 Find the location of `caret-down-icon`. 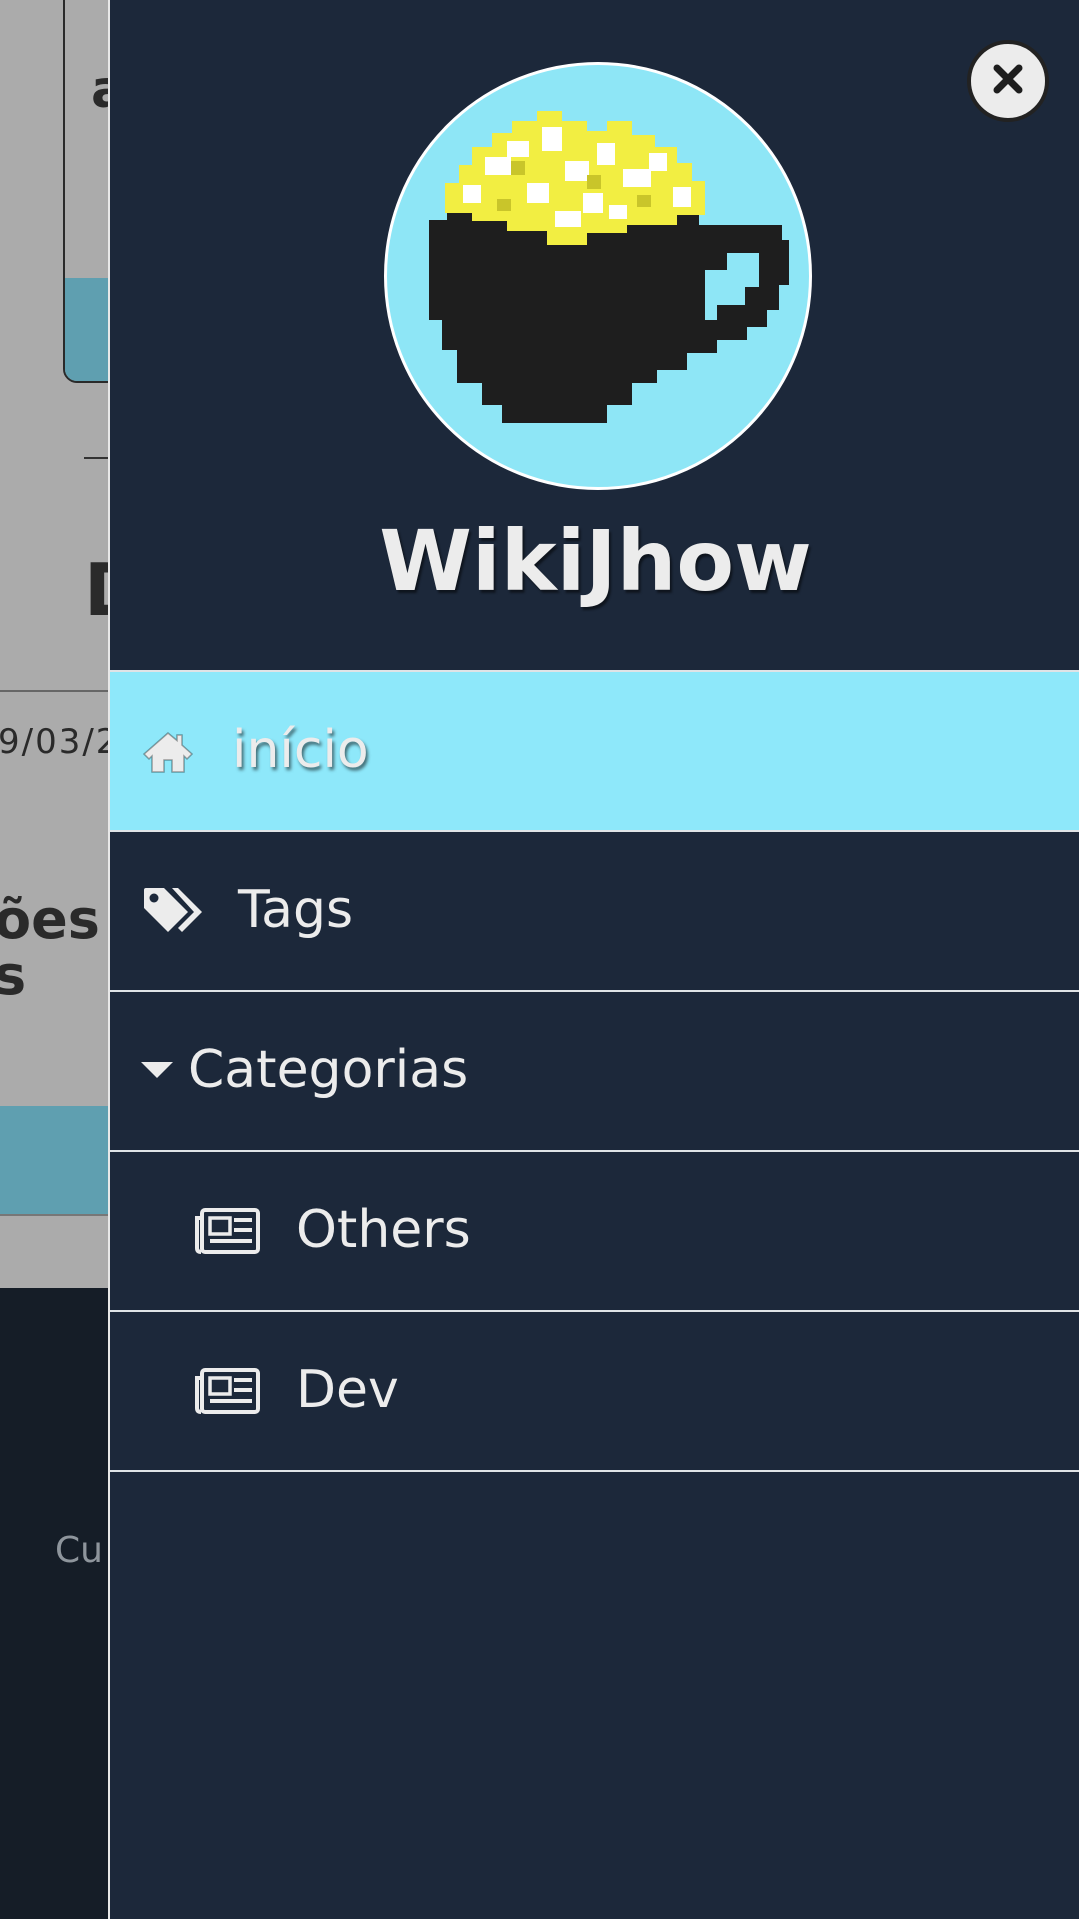

caret-down-icon is located at coordinates (157, 1070).